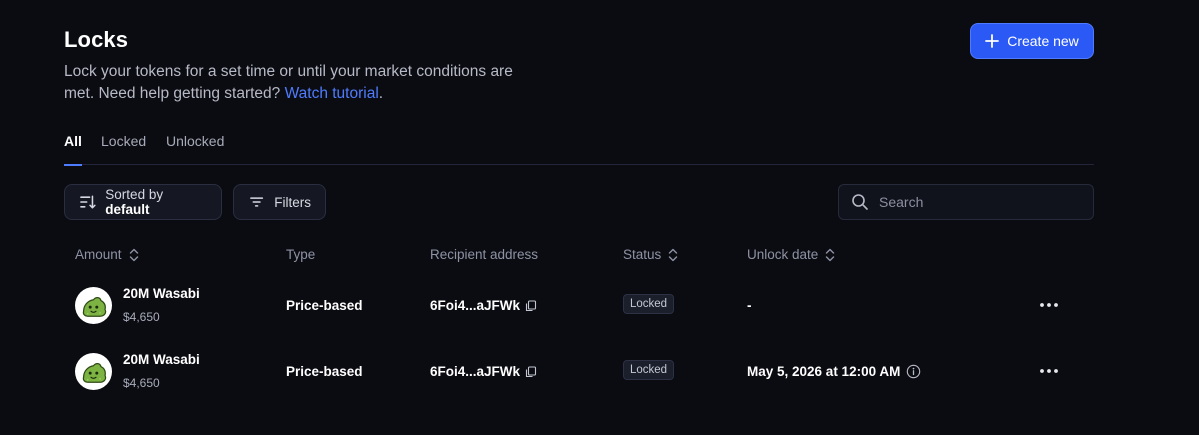  I want to click on filters-label: Filters, so click(292, 202).